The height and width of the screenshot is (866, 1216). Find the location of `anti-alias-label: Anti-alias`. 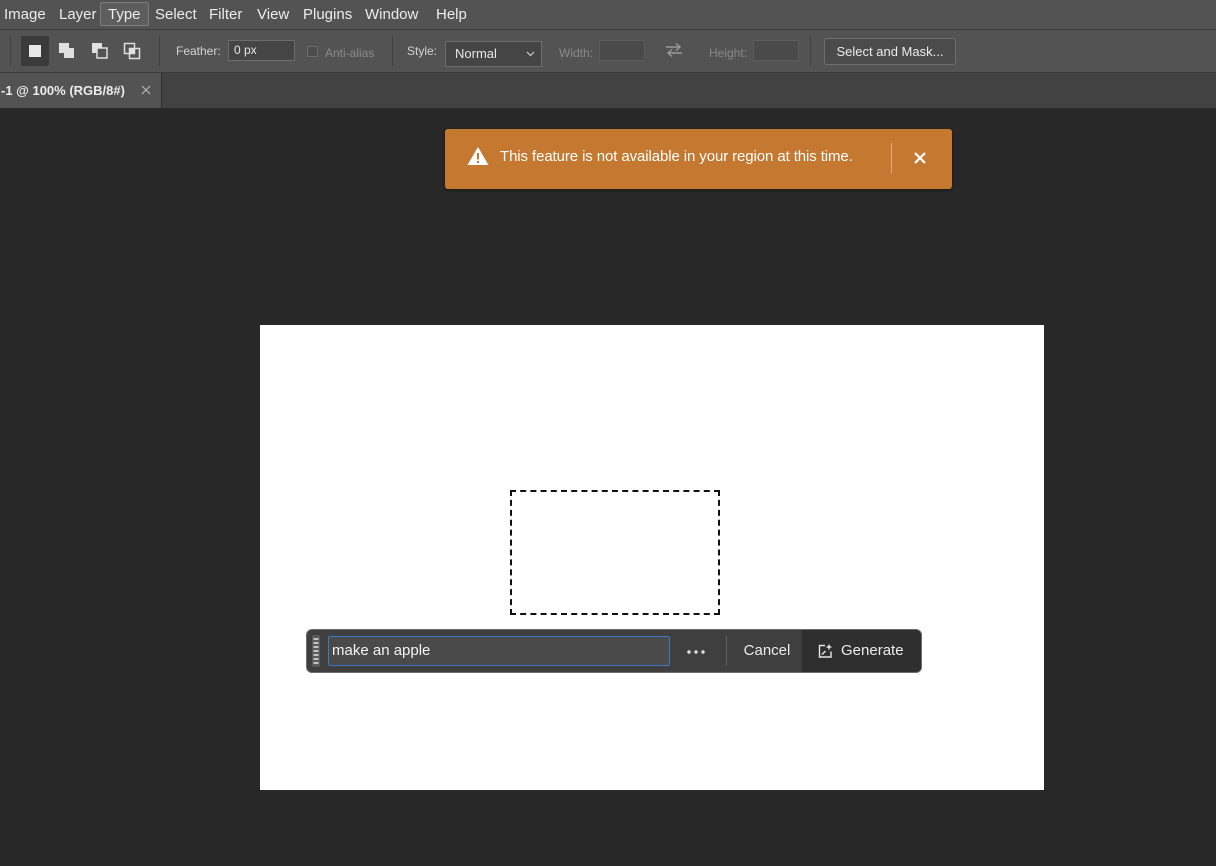

anti-alias-label: Anti-alias is located at coordinates (350, 53).